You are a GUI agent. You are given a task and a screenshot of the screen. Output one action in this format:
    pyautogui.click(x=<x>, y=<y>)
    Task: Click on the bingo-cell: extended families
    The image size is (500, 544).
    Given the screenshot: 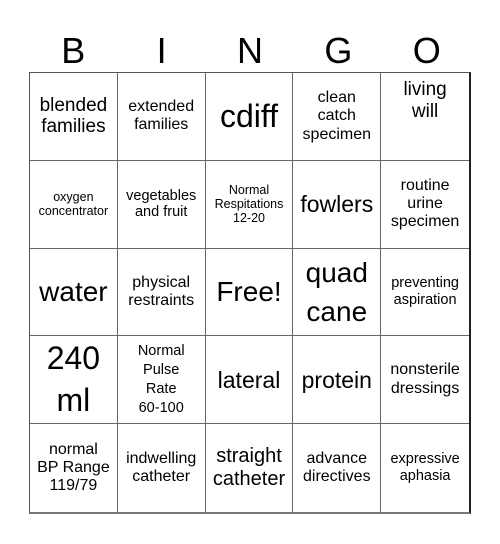 What is the action you would take?
    pyautogui.click(x=161, y=117)
    